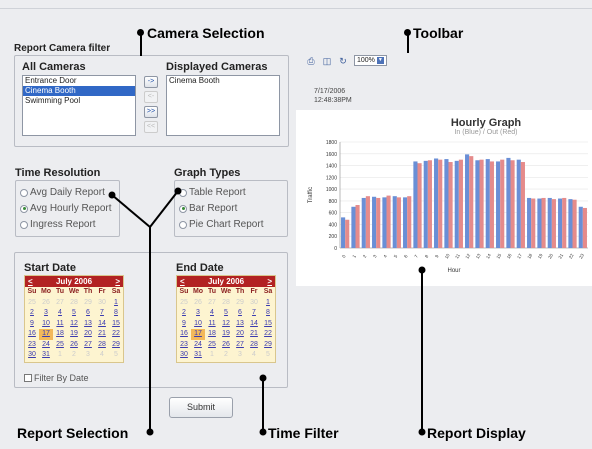 The image size is (592, 449). Describe the element at coordinates (73, 433) in the screenshot. I see `report-selection-callout: Report Selection` at that location.